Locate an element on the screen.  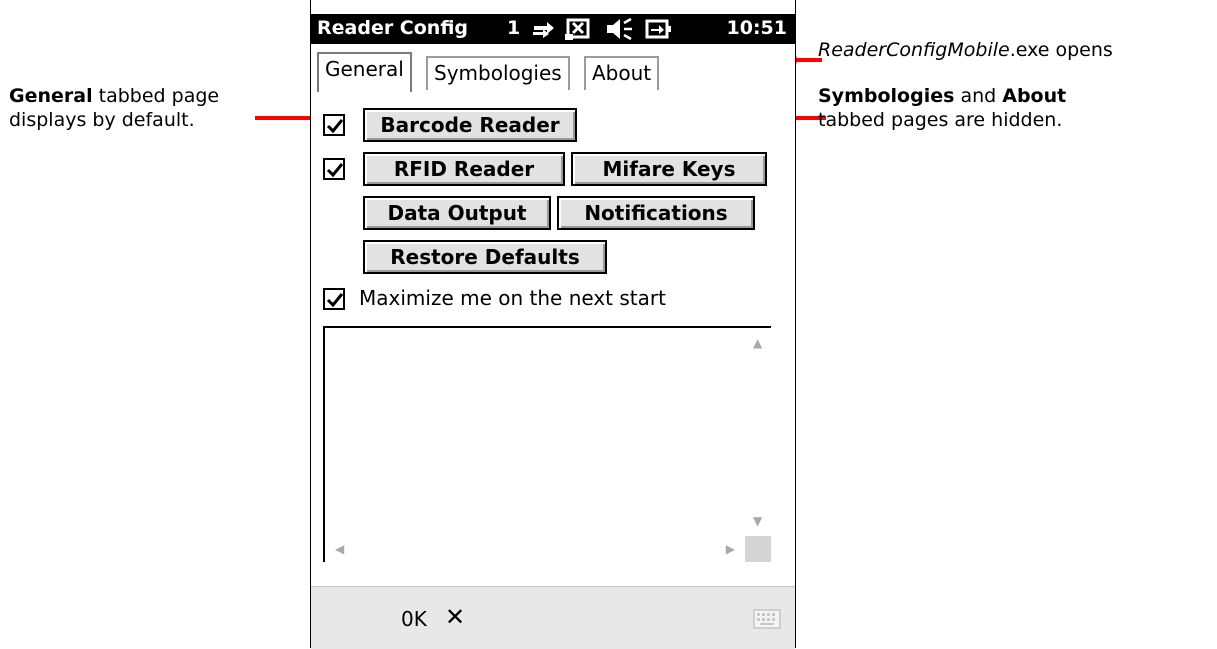
notifications-button: Notifications is located at coordinates (656, 213).